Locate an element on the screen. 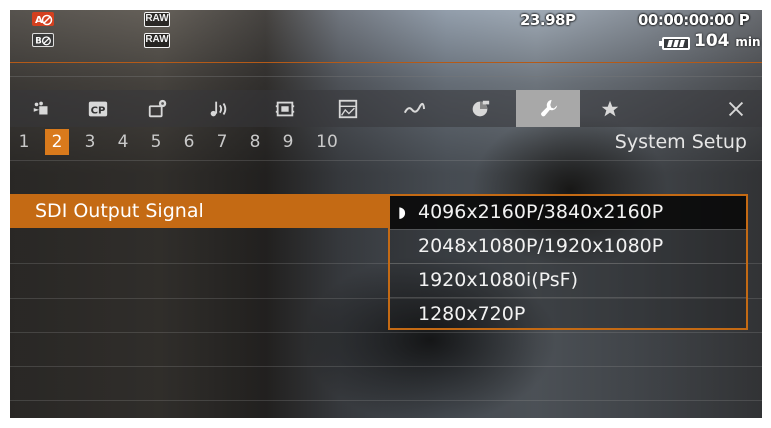 The height and width of the screenshot is (428, 771). tab-camera-settings is located at coordinates (158, 108).